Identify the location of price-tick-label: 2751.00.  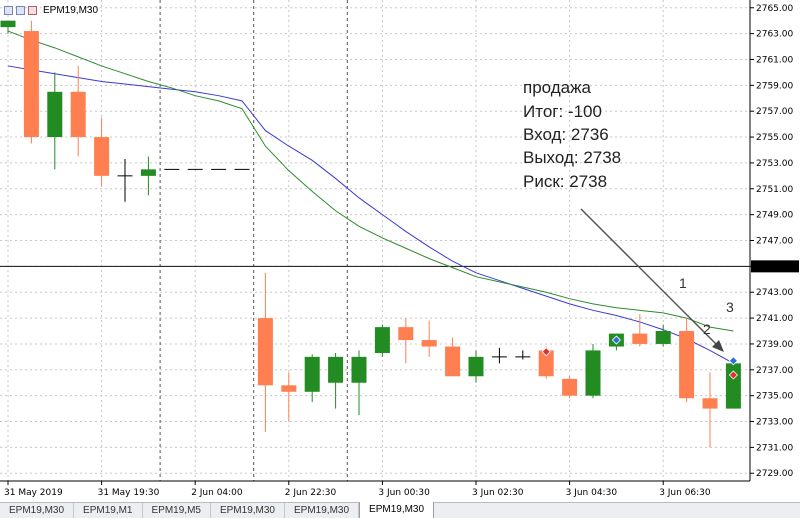
(774, 190).